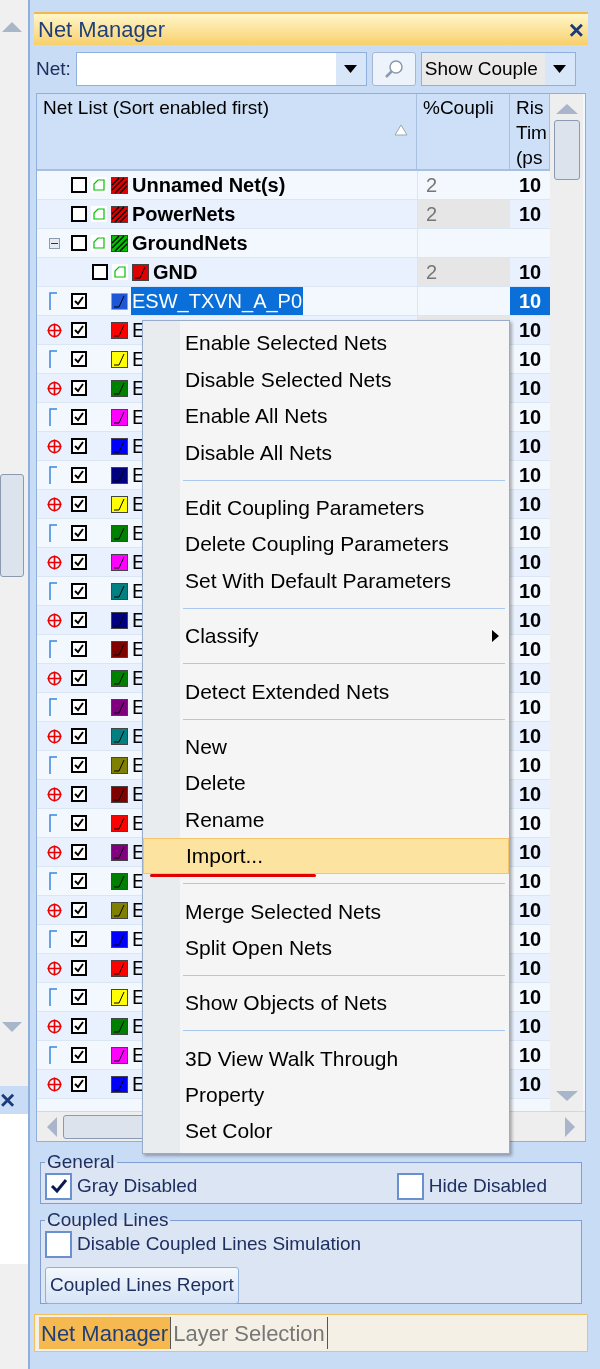  Describe the element at coordinates (326, 819) in the screenshot. I see `menu-item: Rename` at that location.